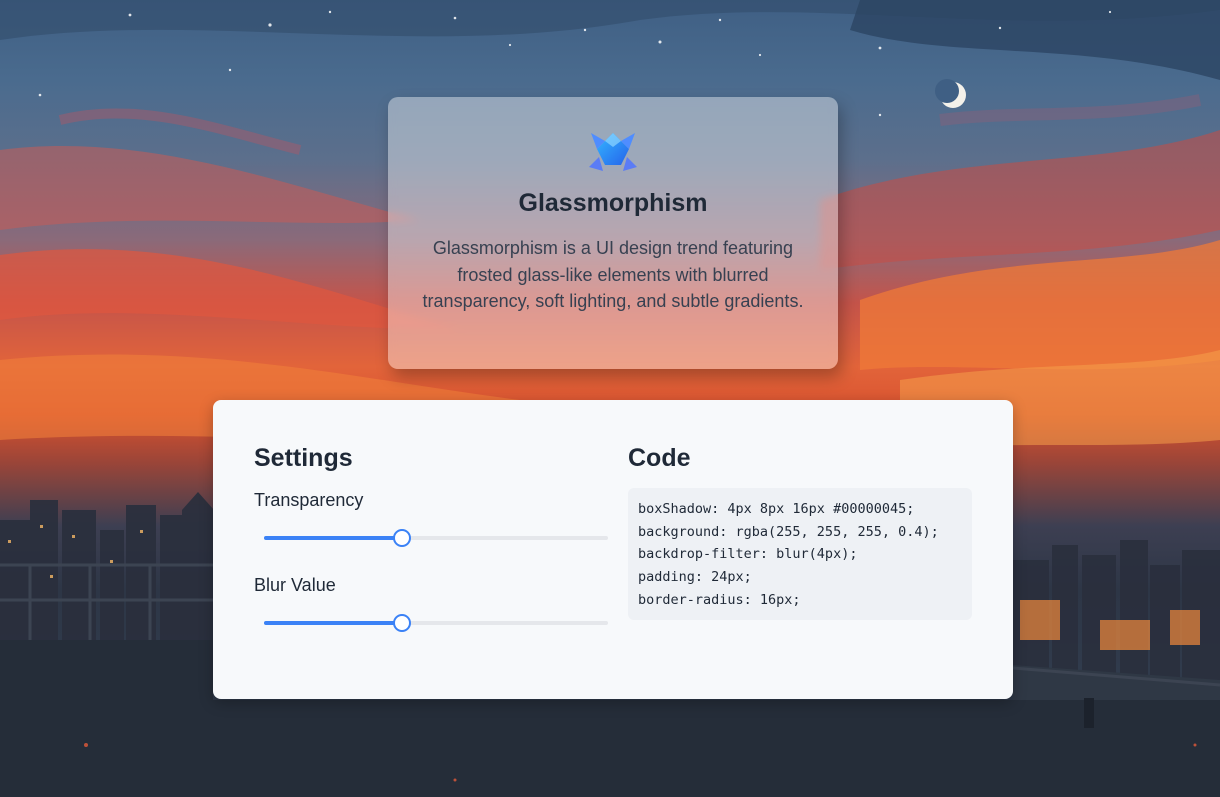 Image resolution: width=1220 pixels, height=797 pixels. Describe the element at coordinates (748, 554) in the screenshot. I see `code-line: backdrop-filter: blur(4px);` at that location.